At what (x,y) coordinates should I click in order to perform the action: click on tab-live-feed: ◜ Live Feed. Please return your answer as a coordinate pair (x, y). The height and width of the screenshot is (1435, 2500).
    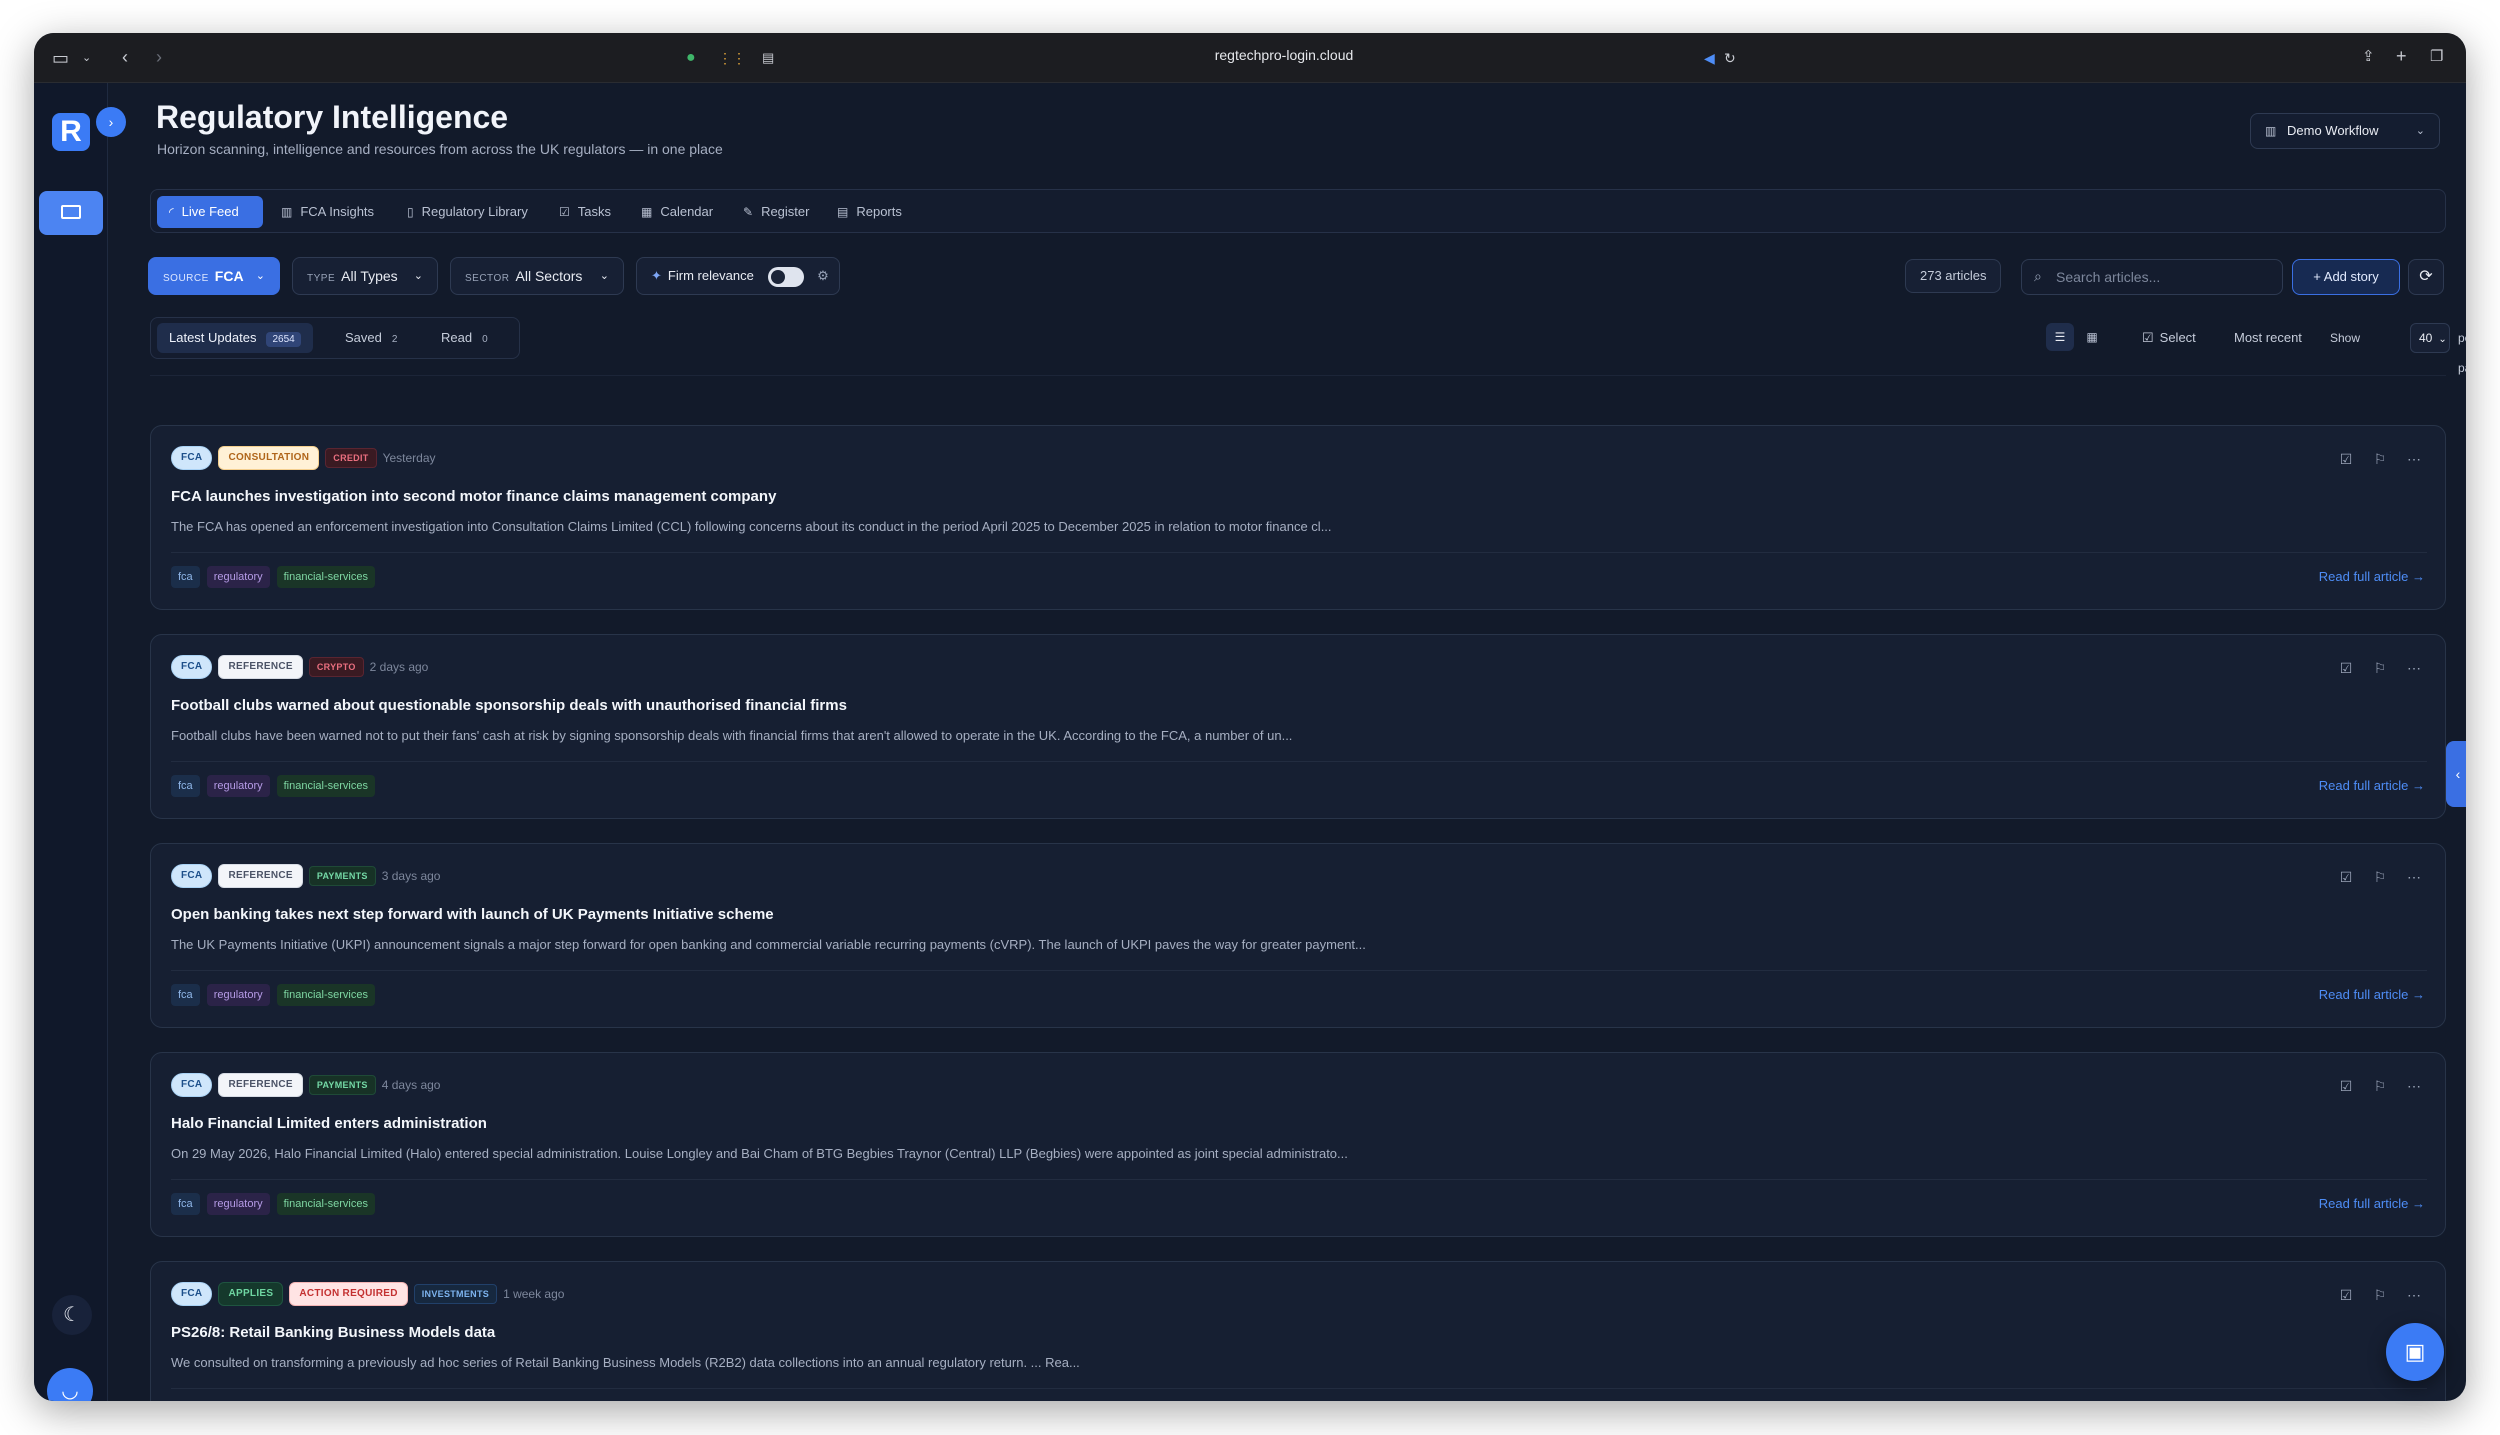
    Looking at the image, I should click on (210, 212).